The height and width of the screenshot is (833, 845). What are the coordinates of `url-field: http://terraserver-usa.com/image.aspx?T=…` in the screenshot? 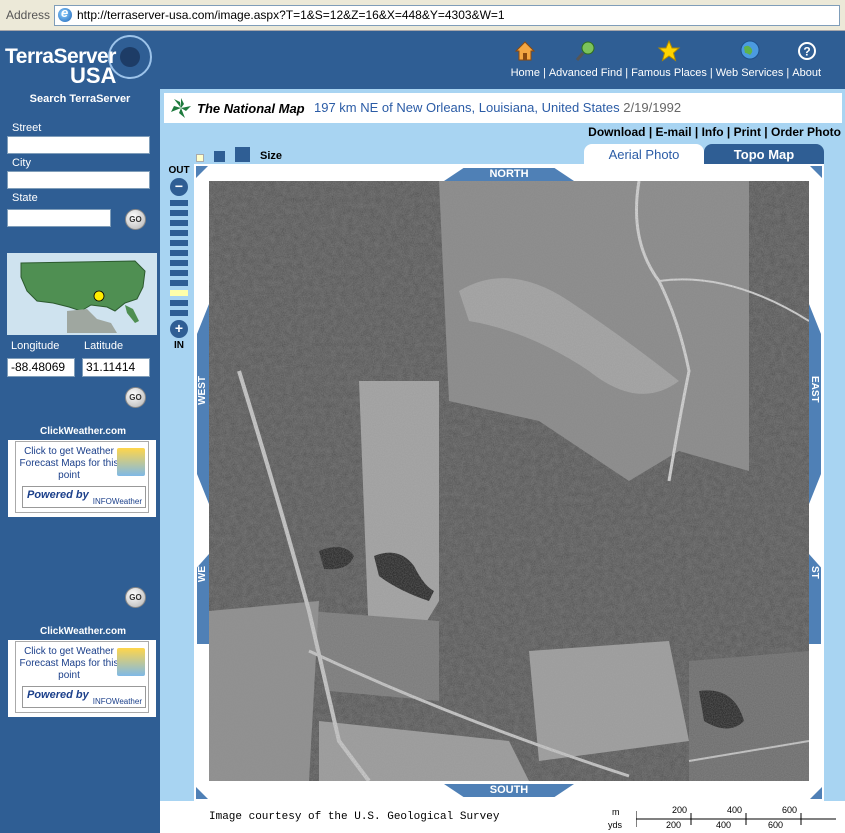 It's located at (447, 15).